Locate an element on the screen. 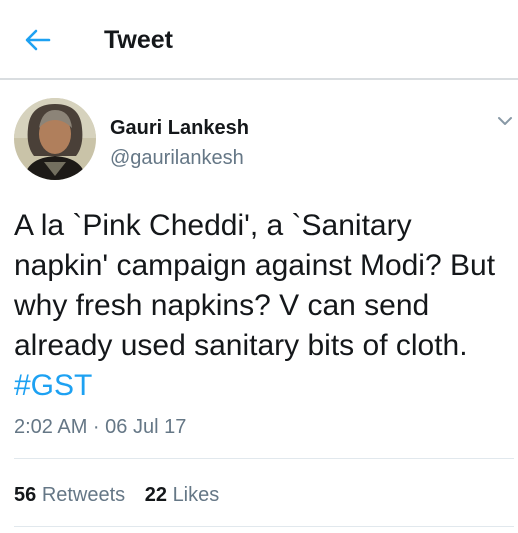  retweets-label: Retweets is located at coordinates (83, 495).